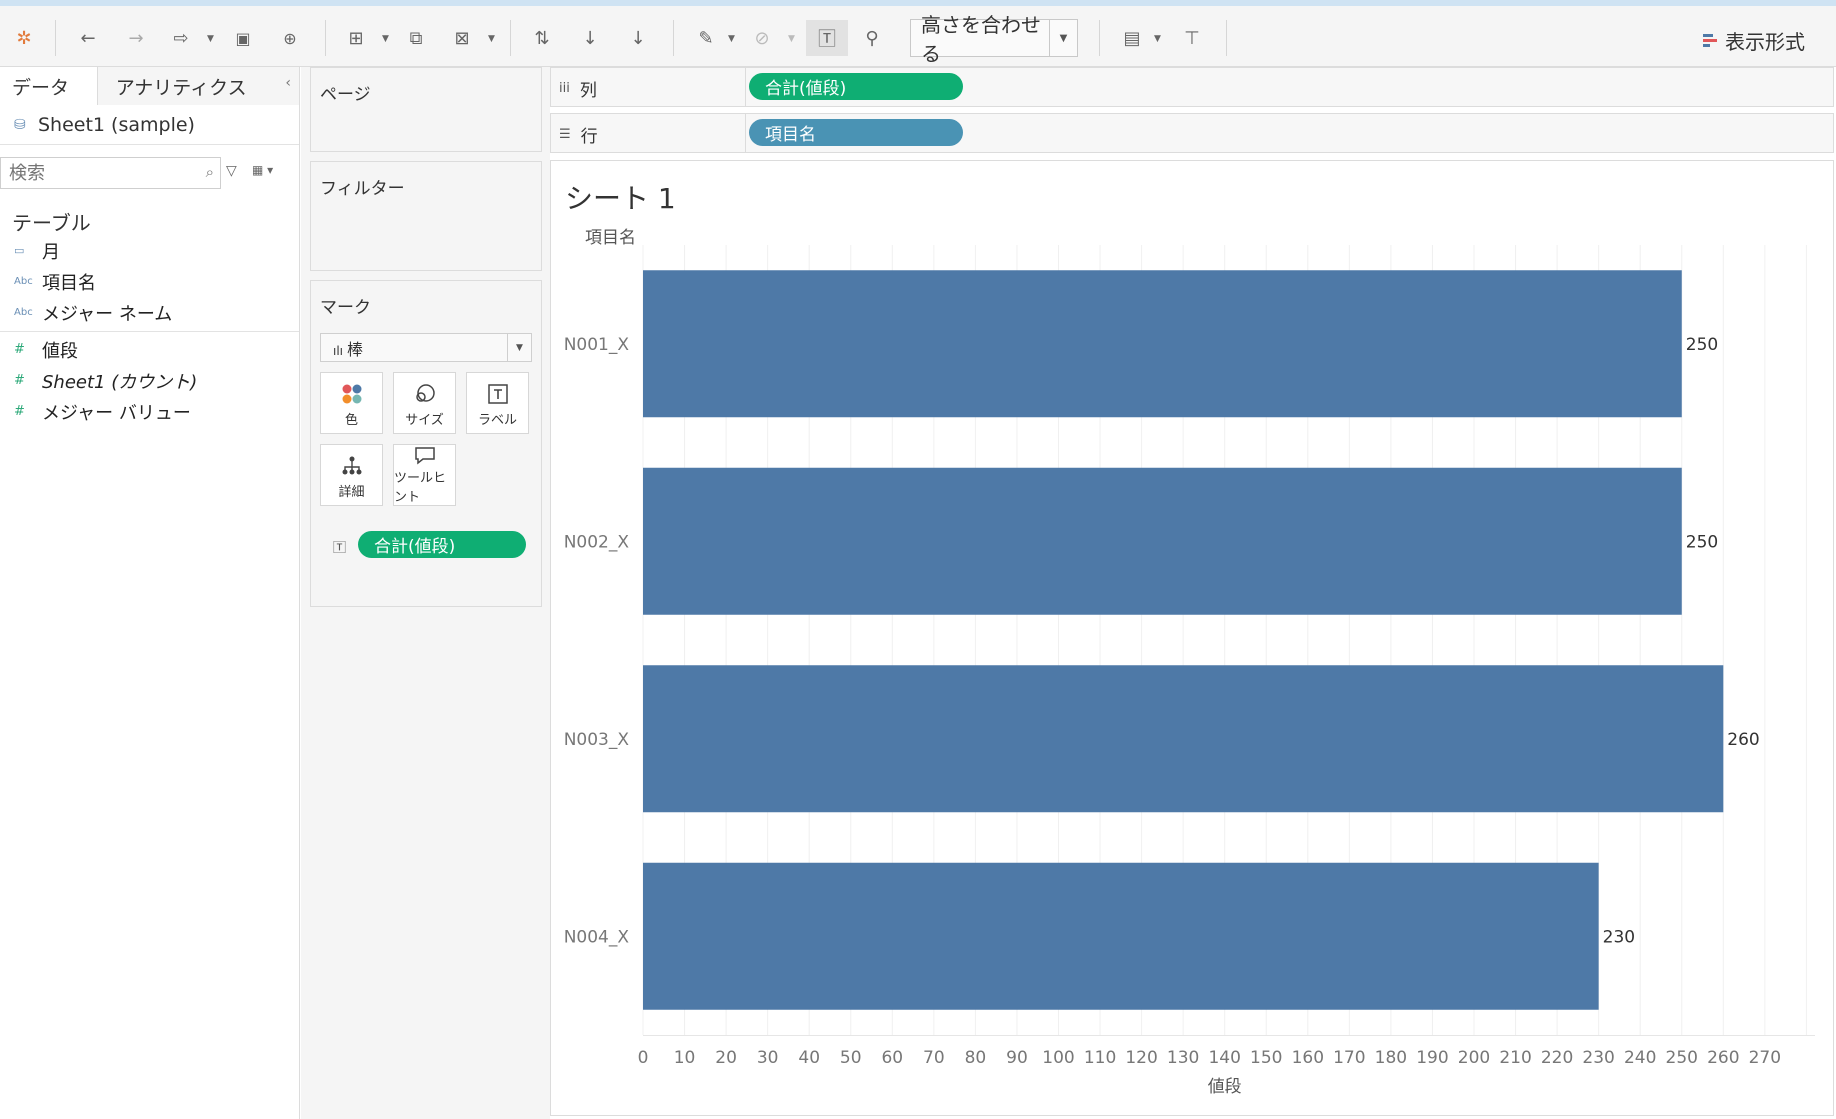 This screenshot has width=1836, height=1119. I want to click on search-box: ⌕, so click(110, 173).